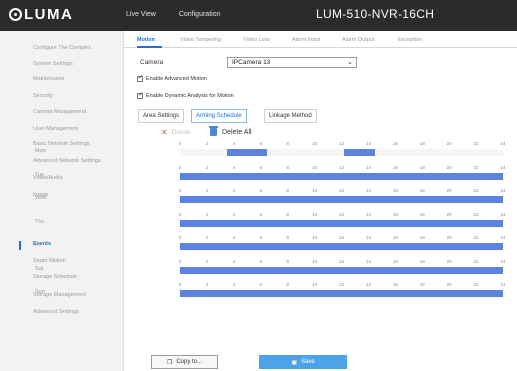 The width and height of the screenshot is (517, 371). I want to click on tab-video-loss: Video Loss, so click(256, 40).